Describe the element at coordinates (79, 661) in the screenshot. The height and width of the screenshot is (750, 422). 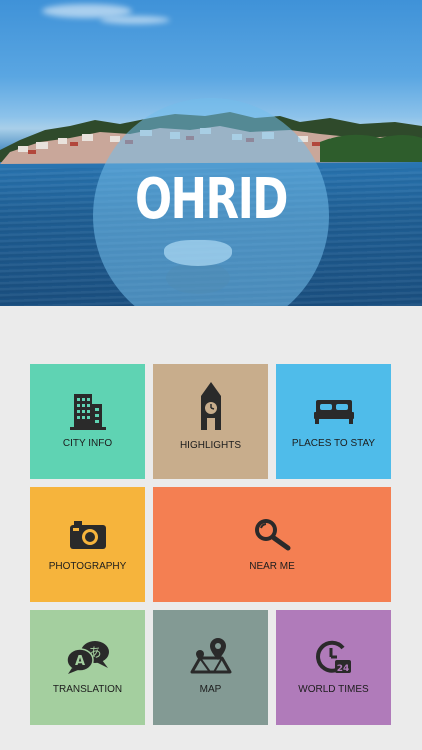
I see `svg-text: A` at that location.